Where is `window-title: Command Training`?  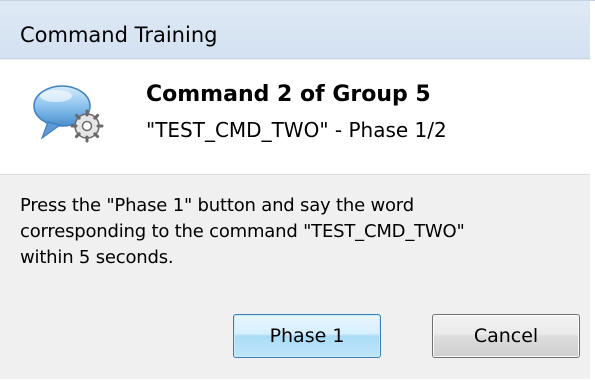 window-title: Command Training is located at coordinates (119, 35).